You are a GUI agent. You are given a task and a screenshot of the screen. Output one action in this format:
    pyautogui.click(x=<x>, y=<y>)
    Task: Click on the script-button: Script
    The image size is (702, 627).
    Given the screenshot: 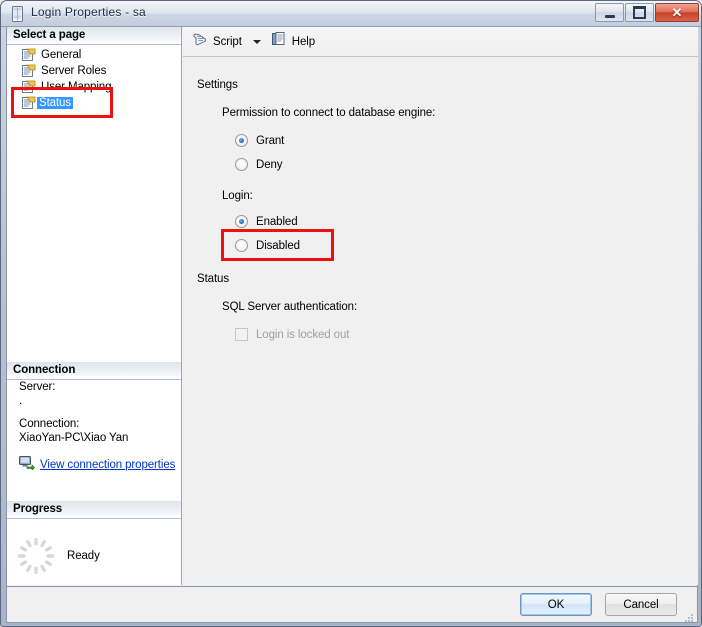 What is the action you would take?
    pyautogui.click(x=217, y=42)
    